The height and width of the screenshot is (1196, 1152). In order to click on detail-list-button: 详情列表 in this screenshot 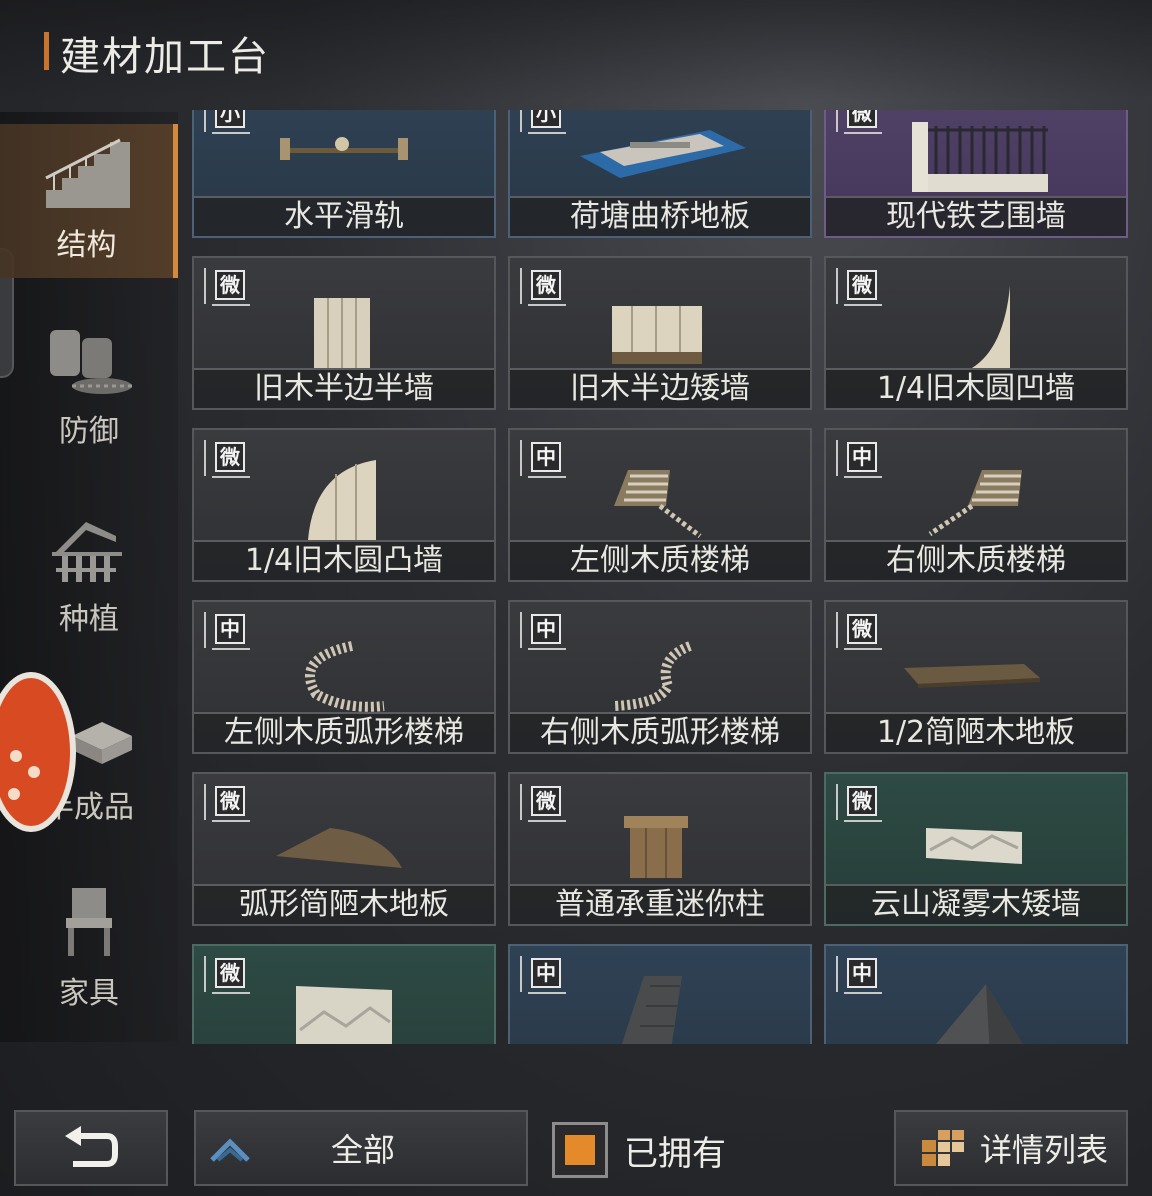, I will do `click(1011, 1148)`.